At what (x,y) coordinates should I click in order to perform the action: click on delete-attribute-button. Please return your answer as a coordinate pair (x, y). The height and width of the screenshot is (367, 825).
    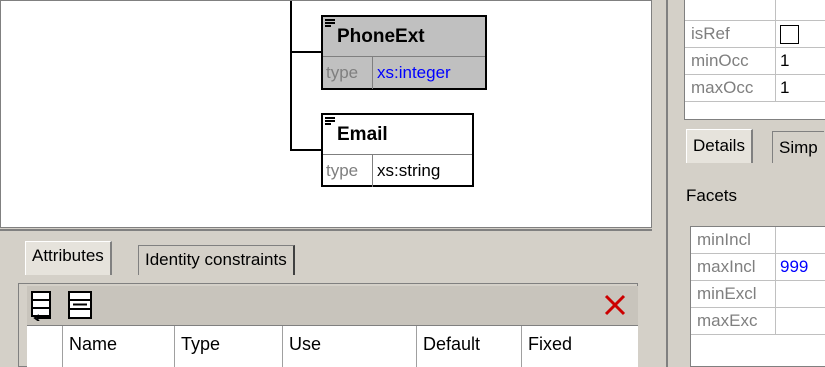
    Looking at the image, I should click on (615, 305).